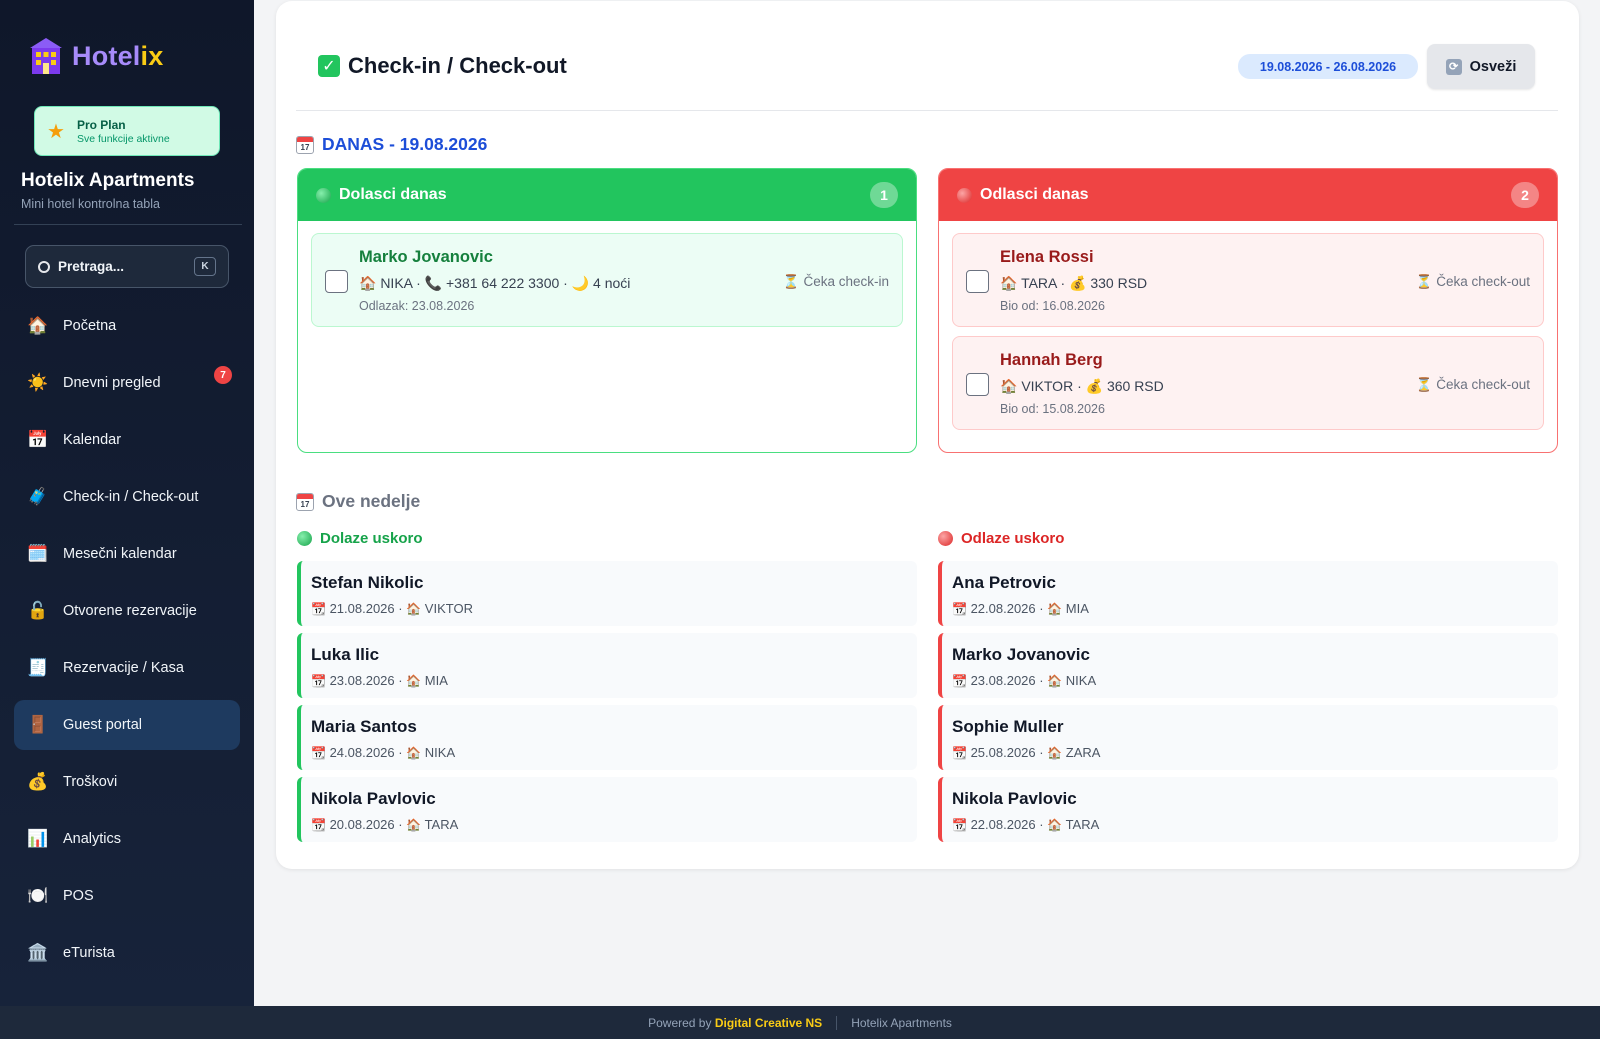  What do you see at coordinates (127, 497) in the screenshot?
I see `sidebar-item-check-in-check-out: 🧳 Check-in / Check-out` at bounding box center [127, 497].